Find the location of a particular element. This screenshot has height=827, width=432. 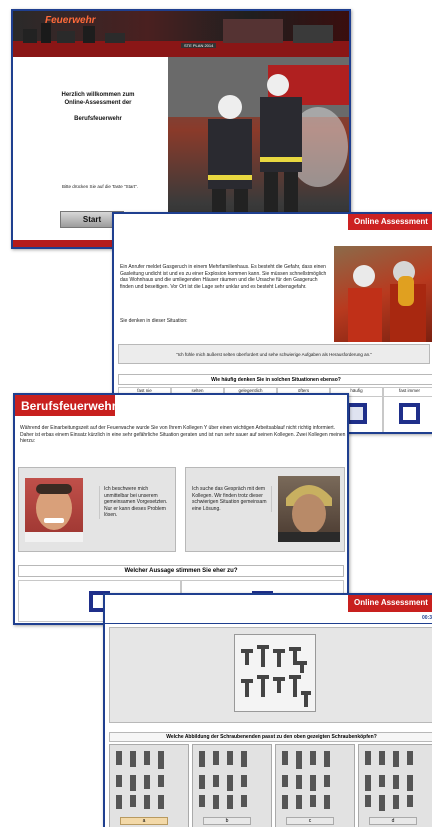

answer-options: a b c d is located at coordinates (270, 785).